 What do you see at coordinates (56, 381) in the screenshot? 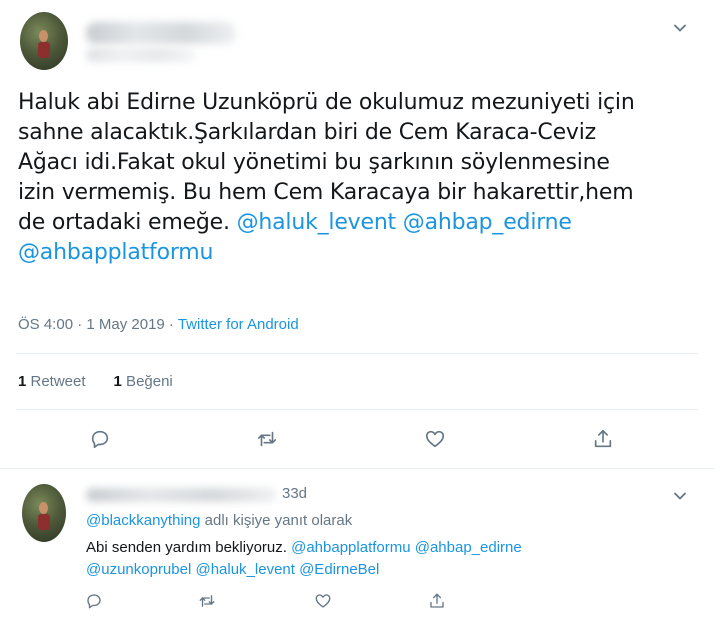
I see `retweet-label: Retweet` at bounding box center [56, 381].